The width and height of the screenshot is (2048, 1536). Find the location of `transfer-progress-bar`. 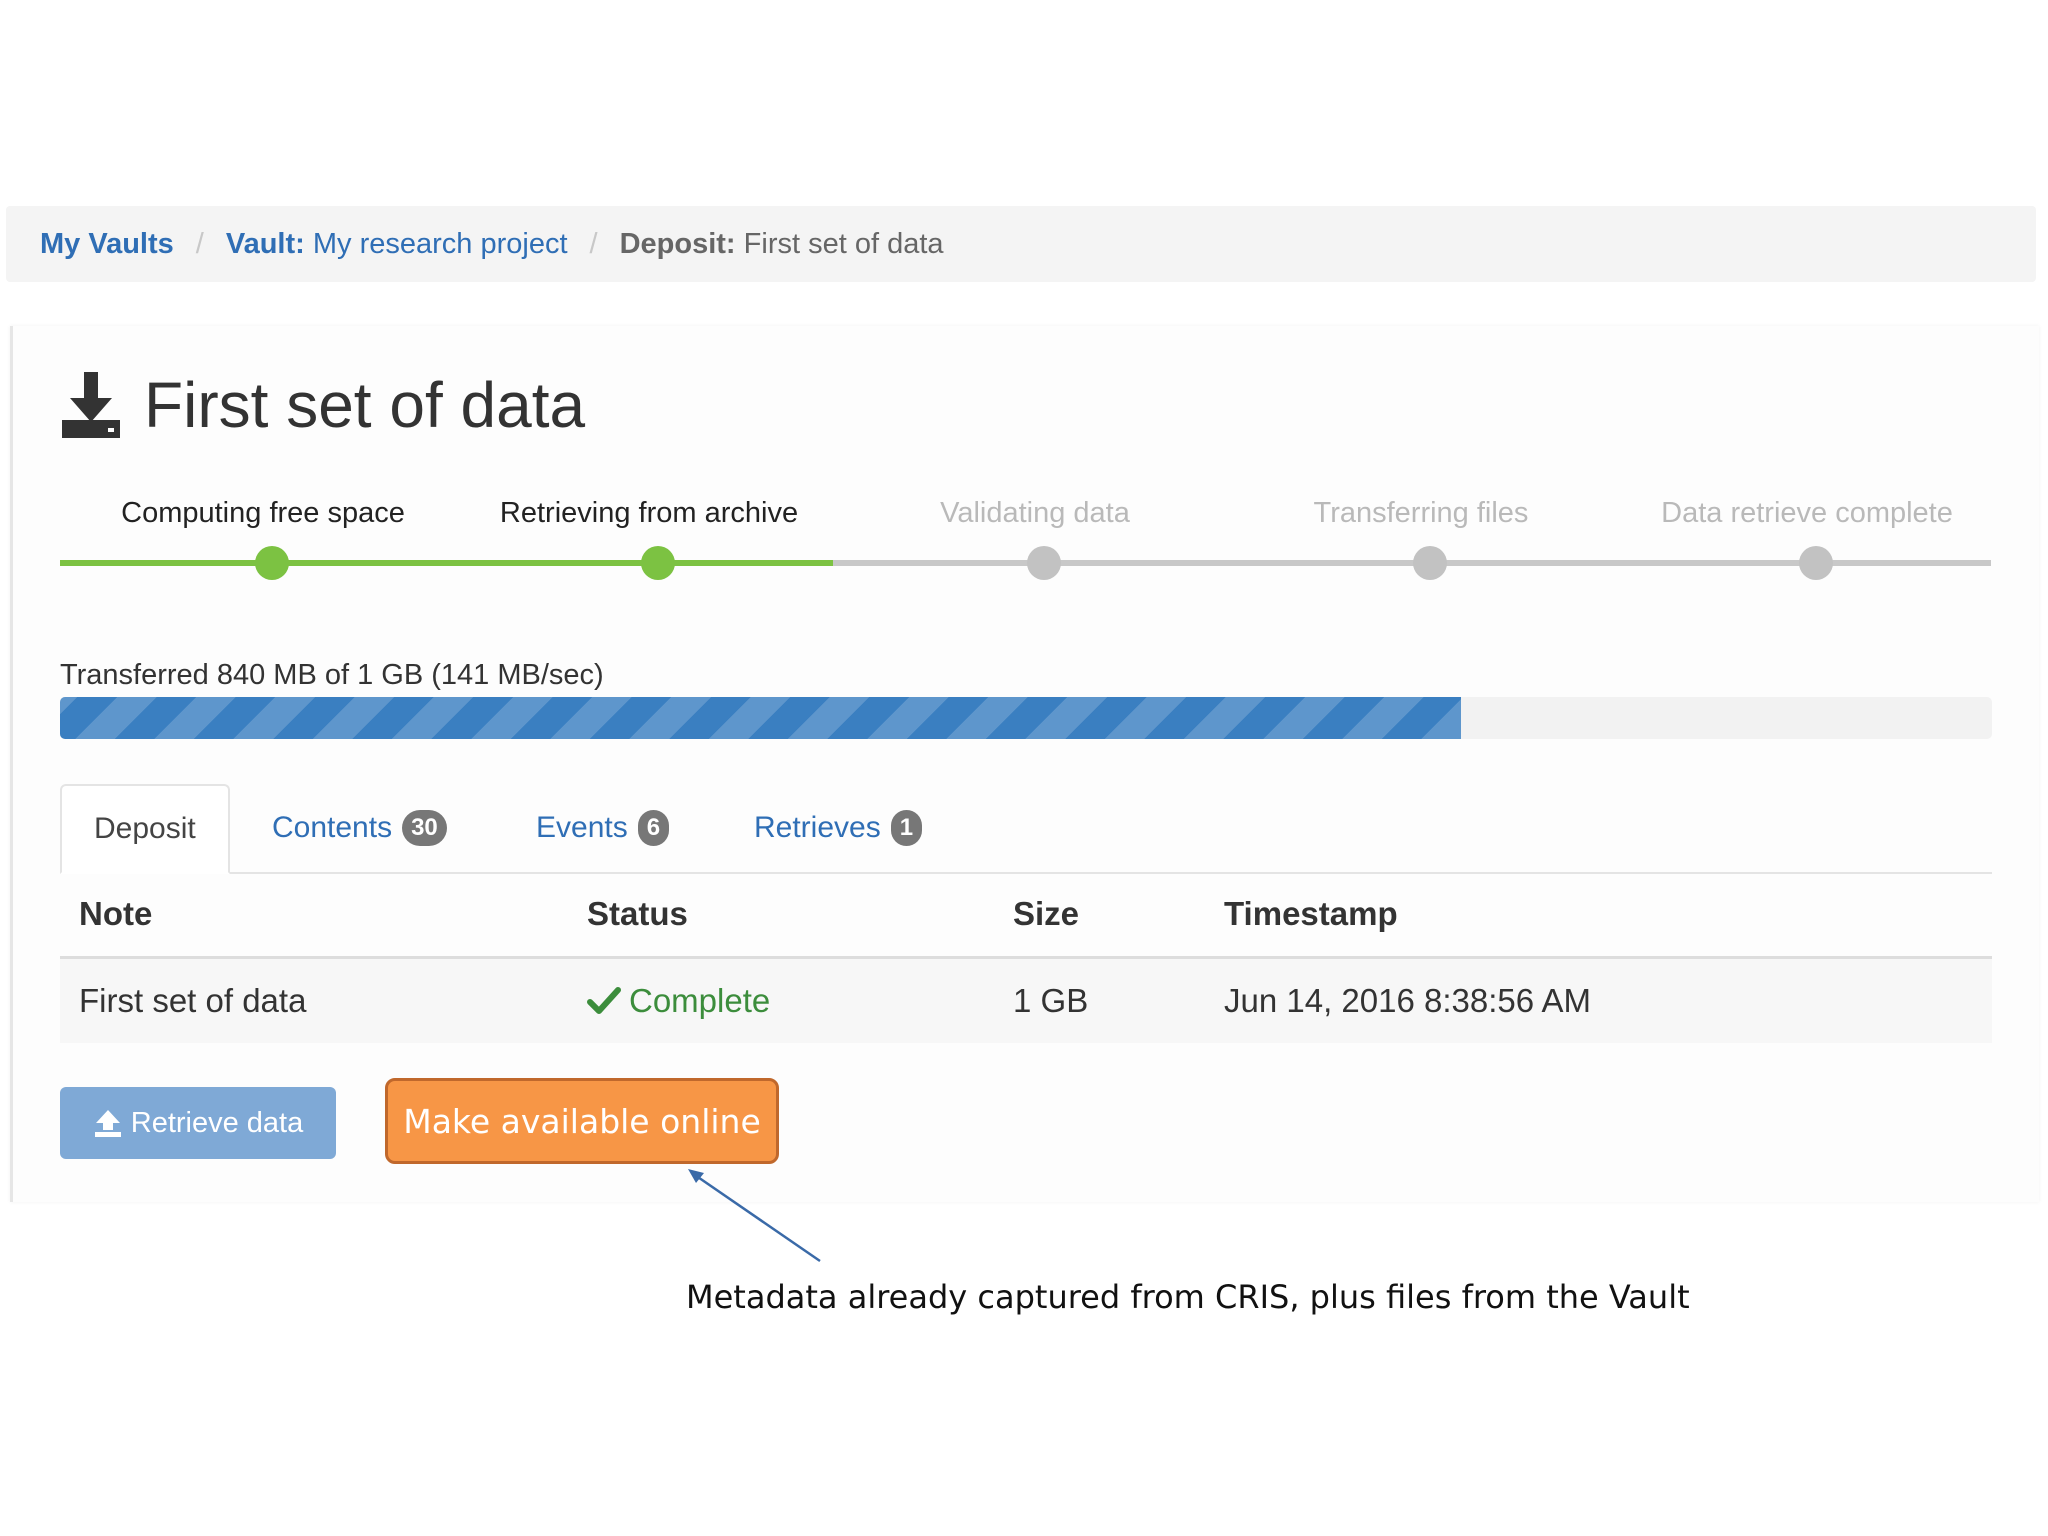

transfer-progress-bar is located at coordinates (1026, 718).